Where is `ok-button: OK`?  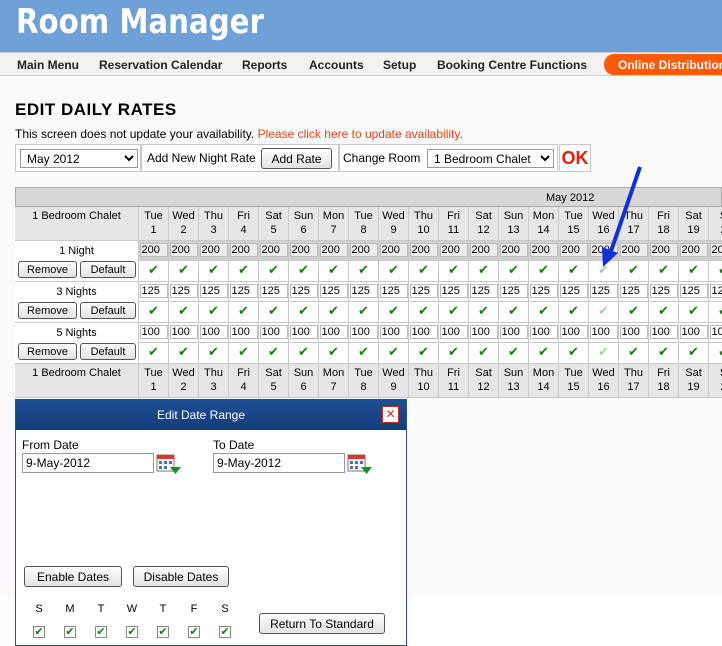 ok-button: OK is located at coordinates (575, 158).